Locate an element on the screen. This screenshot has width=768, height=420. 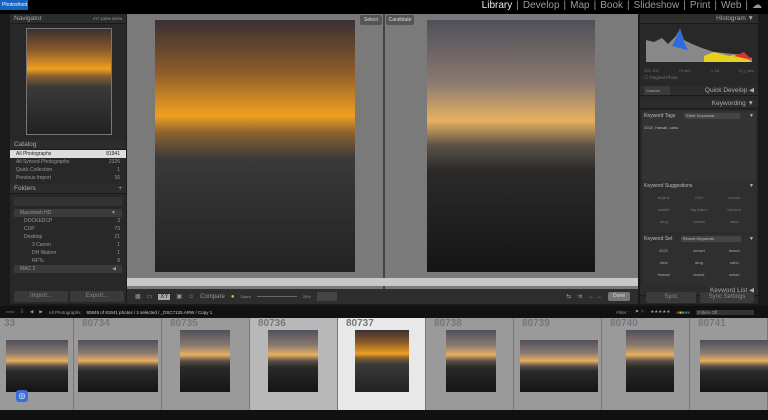
folders-header: Folders + is located at coordinates (68, 189).